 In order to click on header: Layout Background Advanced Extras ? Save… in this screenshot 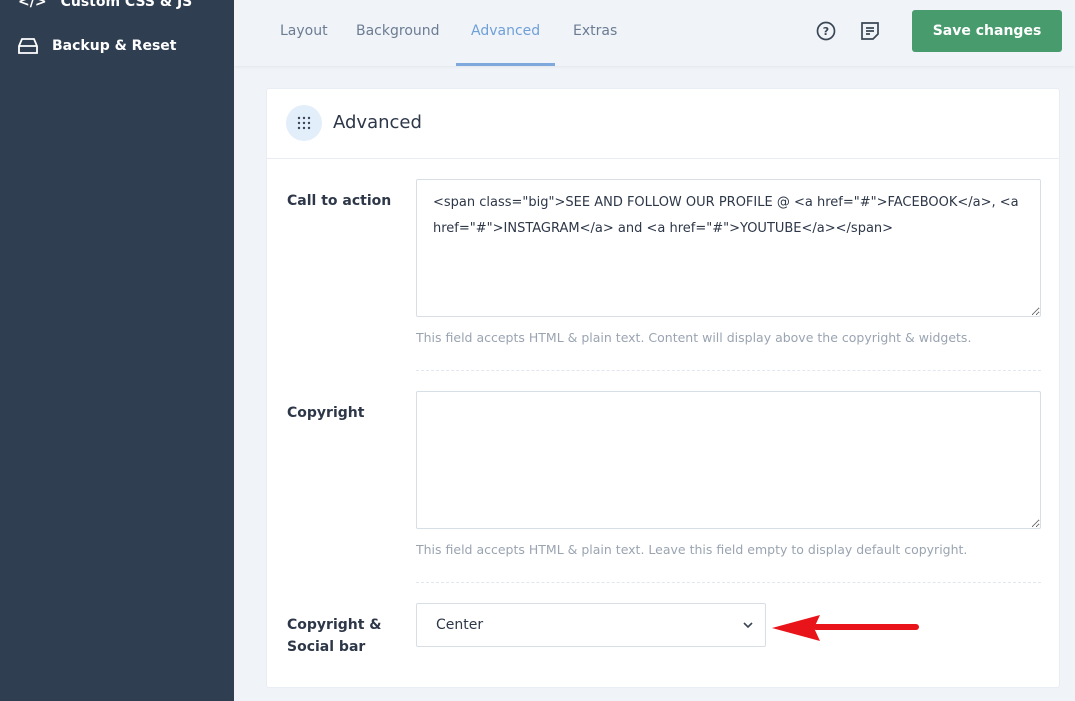, I will do `click(654, 33)`.